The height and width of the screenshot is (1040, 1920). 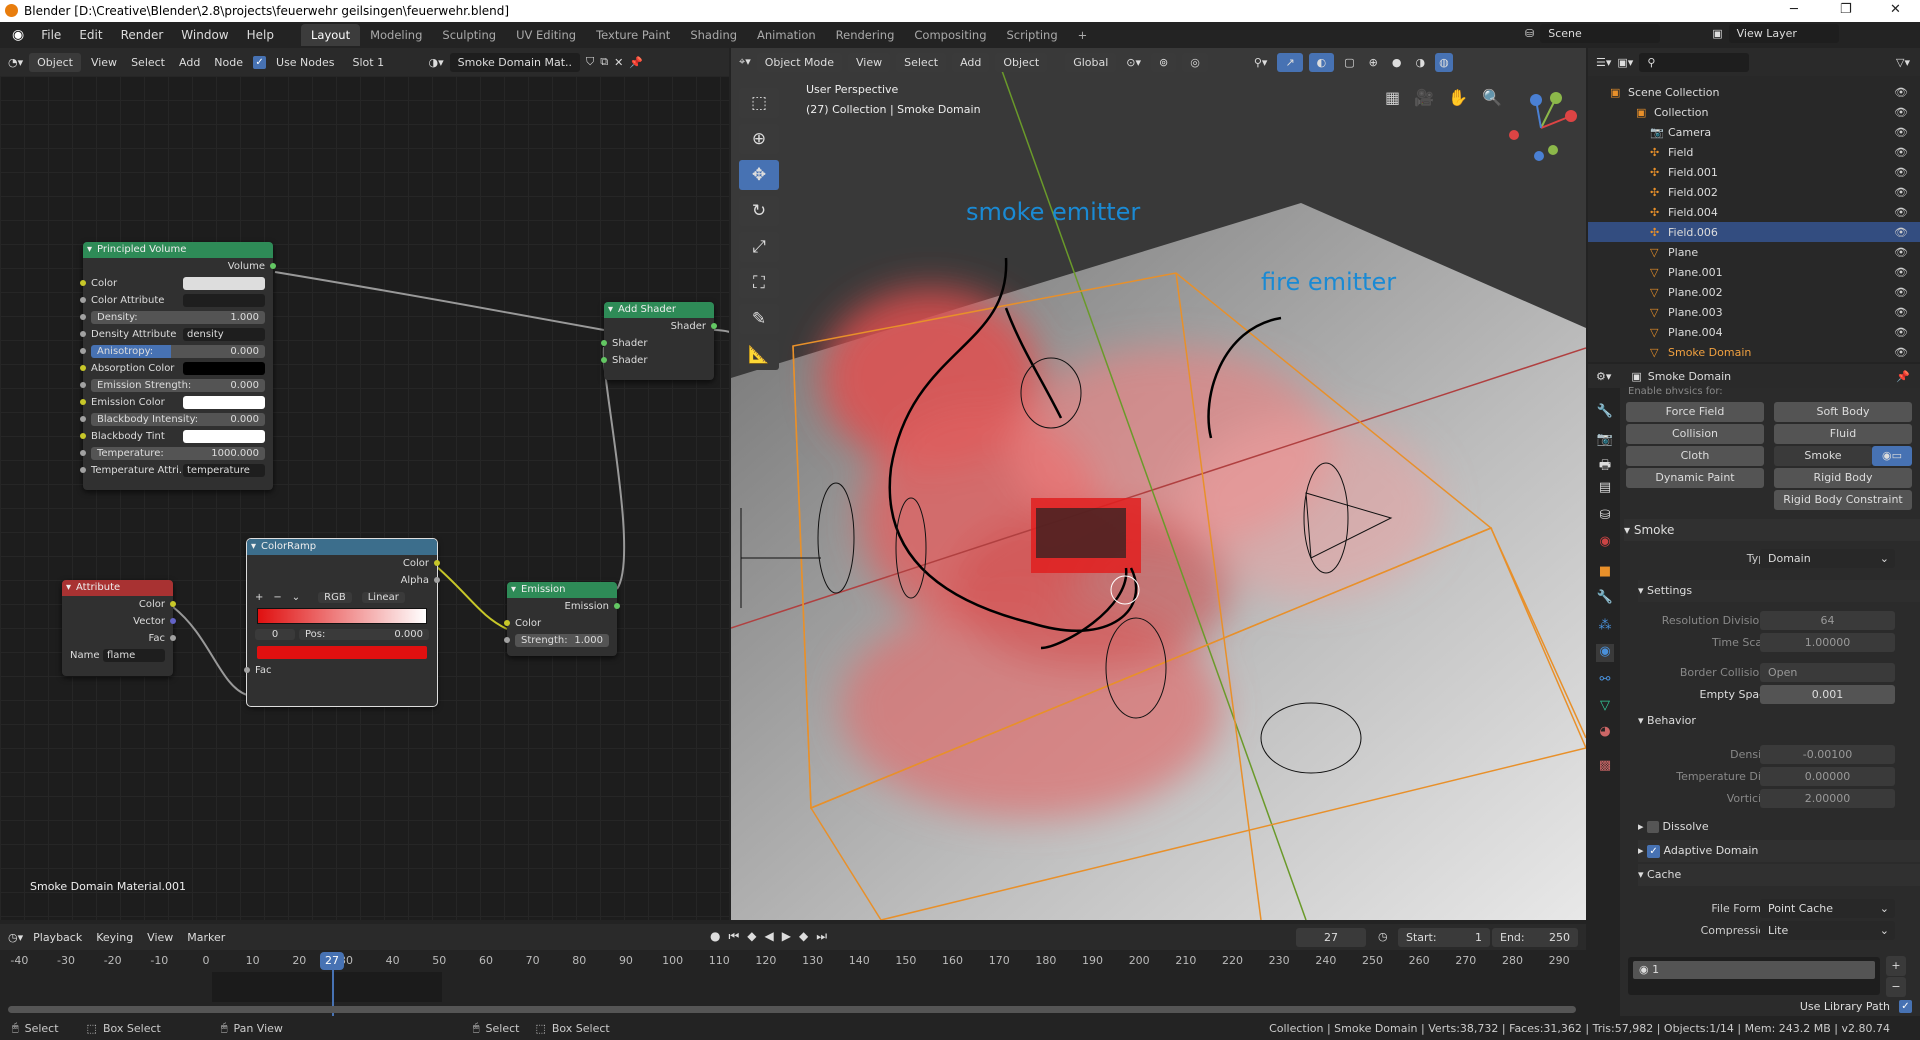 I want to click on object-tab-icon: ■, so click(x=1605, y=573).